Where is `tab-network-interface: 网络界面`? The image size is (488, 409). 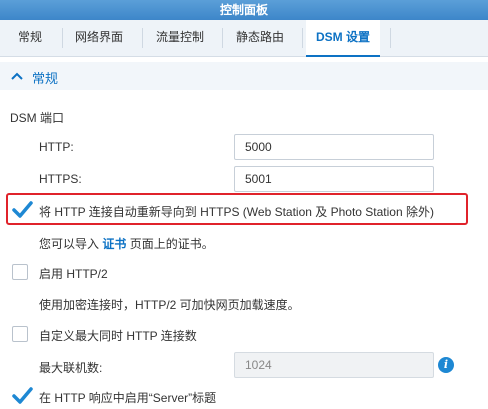
tab-network-interface: 网络界面 is located at coordinates (99, 38).